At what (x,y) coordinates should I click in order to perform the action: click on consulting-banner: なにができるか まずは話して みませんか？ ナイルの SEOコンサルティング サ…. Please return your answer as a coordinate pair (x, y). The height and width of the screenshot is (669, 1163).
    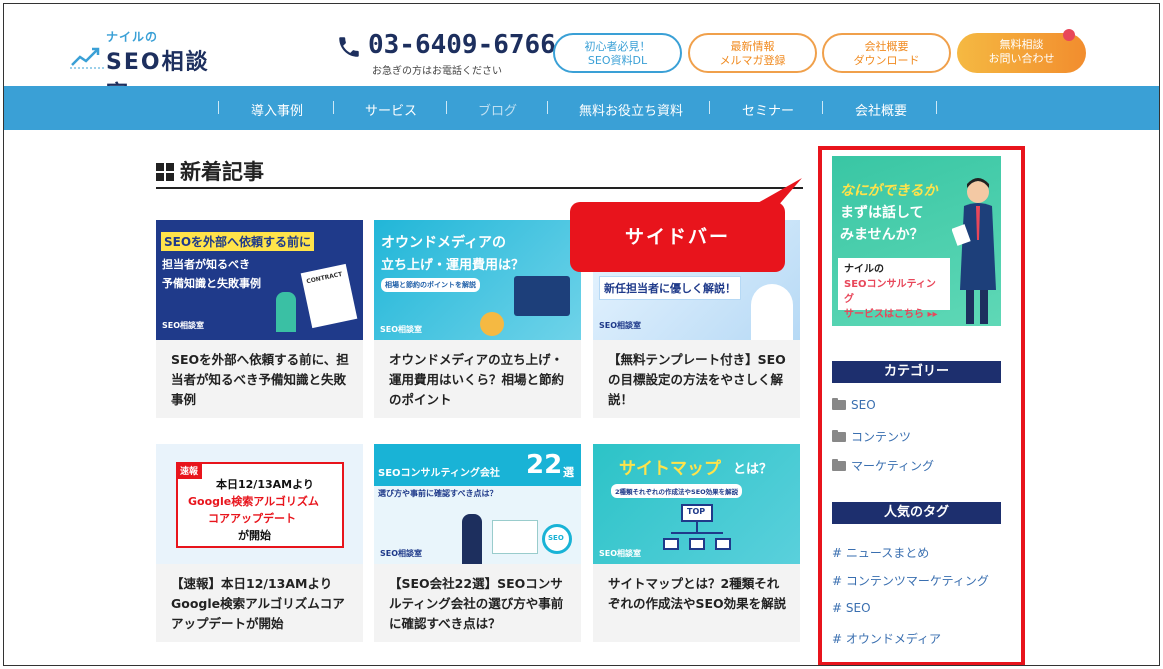
    Looking at the image, I should click on (916, 241).